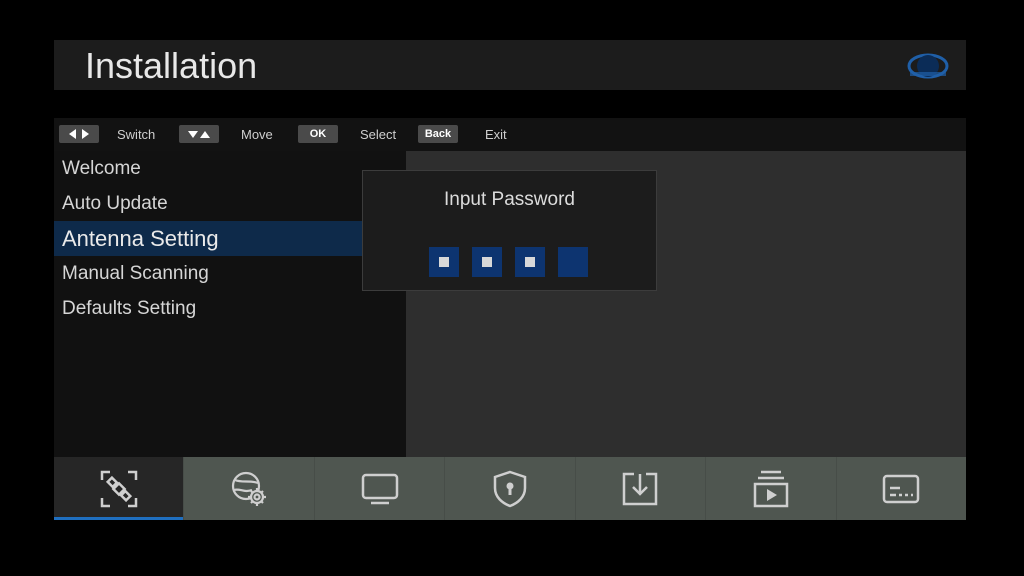 The width and height of the screenshot is (1024, 576). What do you see at coordinates (378, 134) in the screenshot?
I see `hint-select-label: Select` at bounding box center [378, 134].